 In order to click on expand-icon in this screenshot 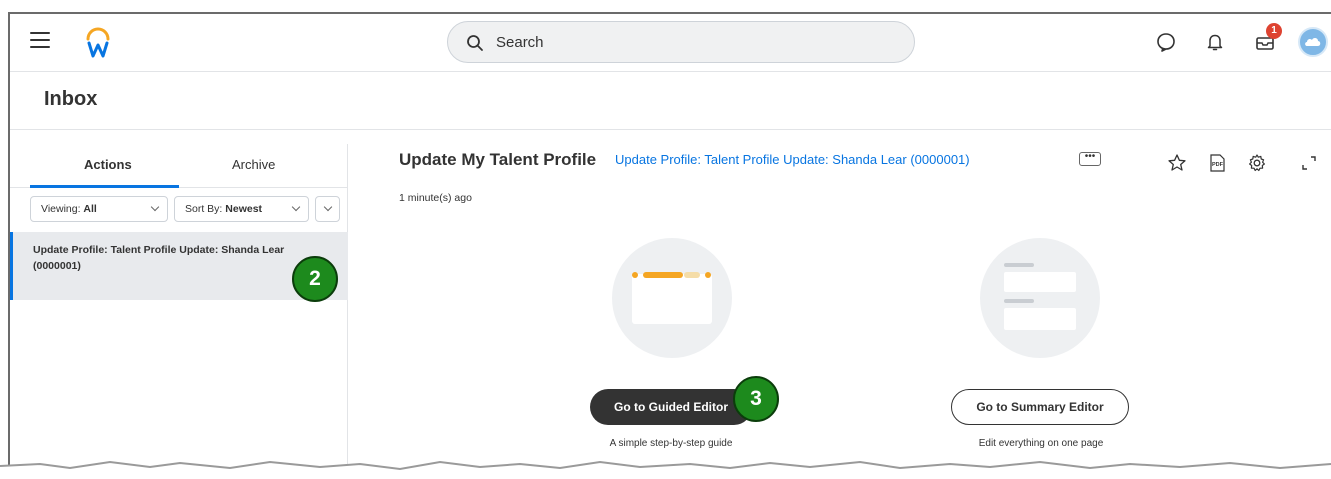, I will do `click(1309, 163)`.